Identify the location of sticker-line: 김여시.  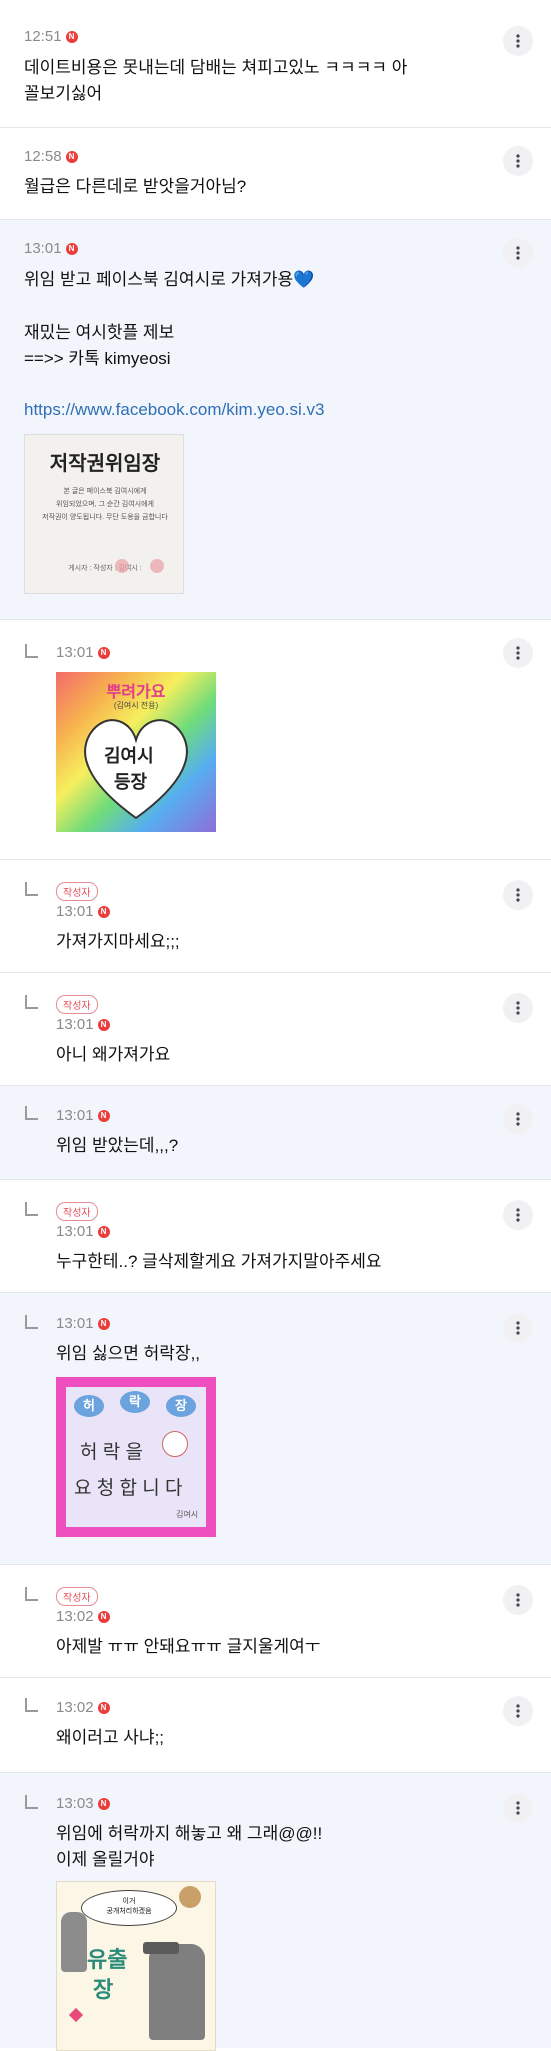
(129, 756).